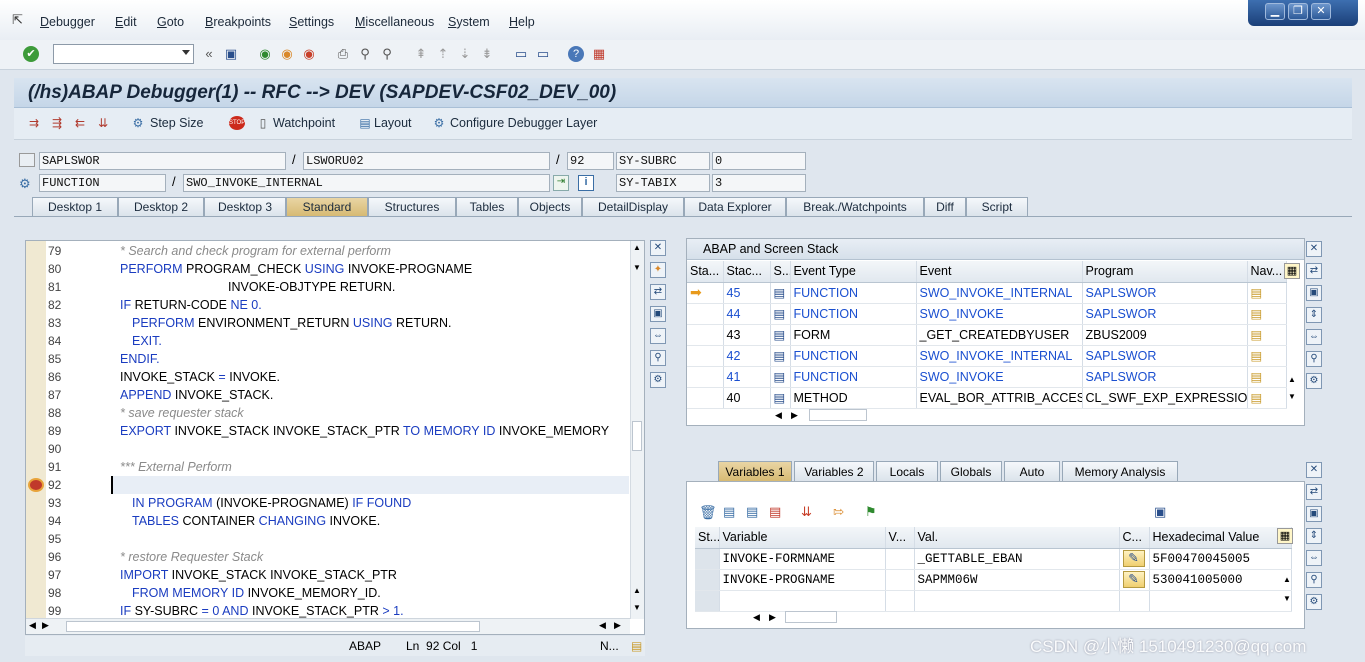  What do you see at coordinates (1160, 512) in the screenshot?
I see `save-icon: ▣` at bounding box center [1160, 512].